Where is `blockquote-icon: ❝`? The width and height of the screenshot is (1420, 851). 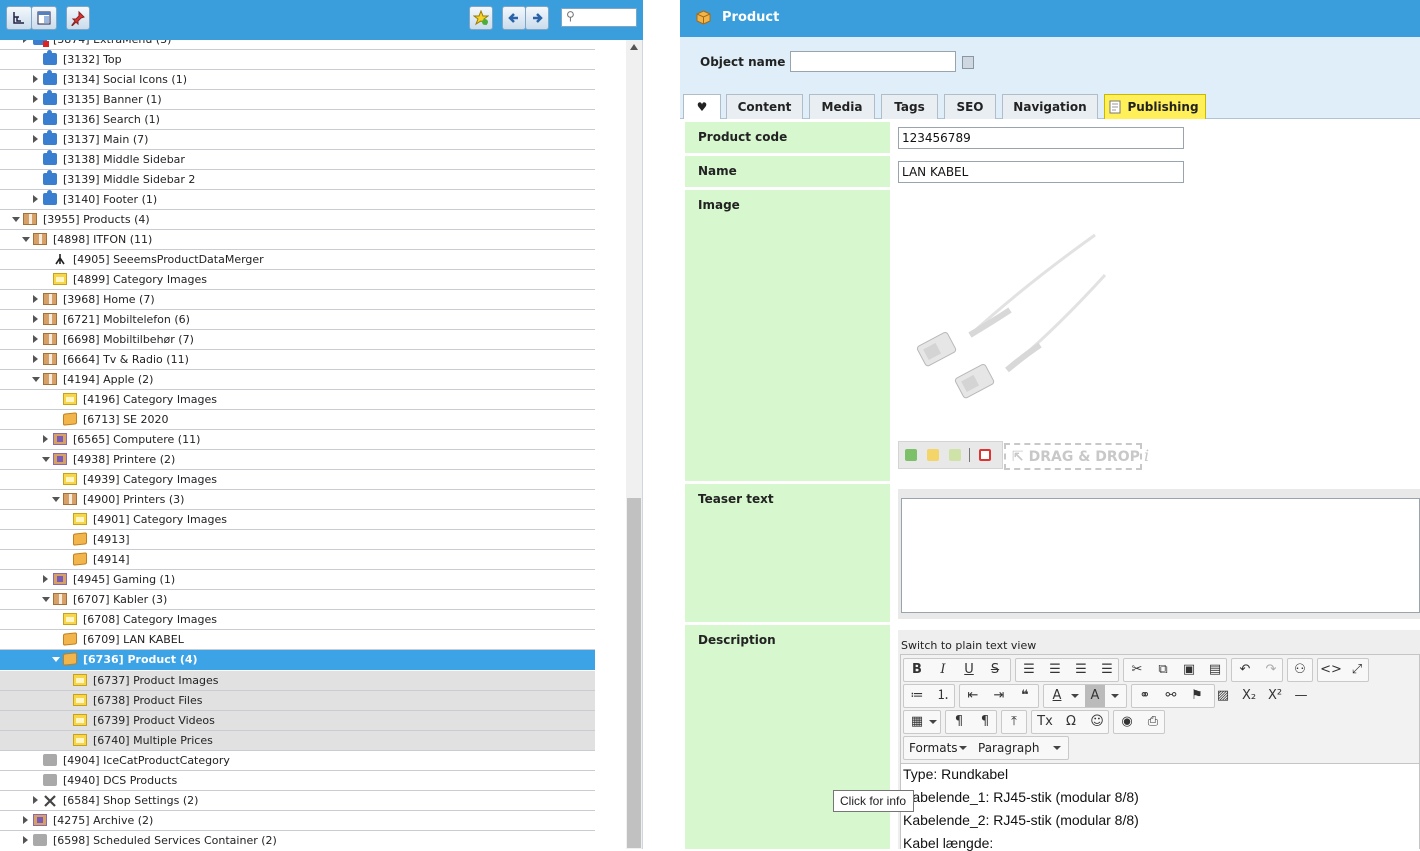 blockquote-icon: ❝ is located at coordinates (1025, 696).